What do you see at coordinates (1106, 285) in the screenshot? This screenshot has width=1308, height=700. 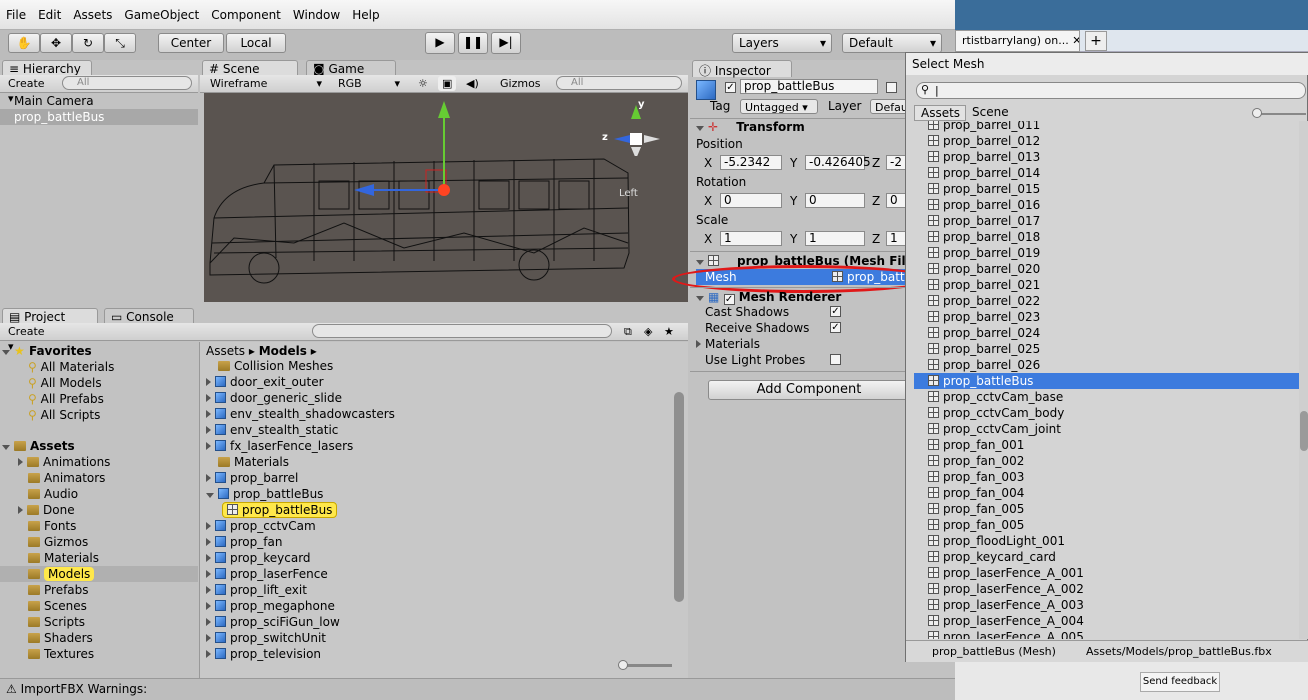 I see `mesh-list-item: prop_barrel_021` at bounding box center [1106, 285].